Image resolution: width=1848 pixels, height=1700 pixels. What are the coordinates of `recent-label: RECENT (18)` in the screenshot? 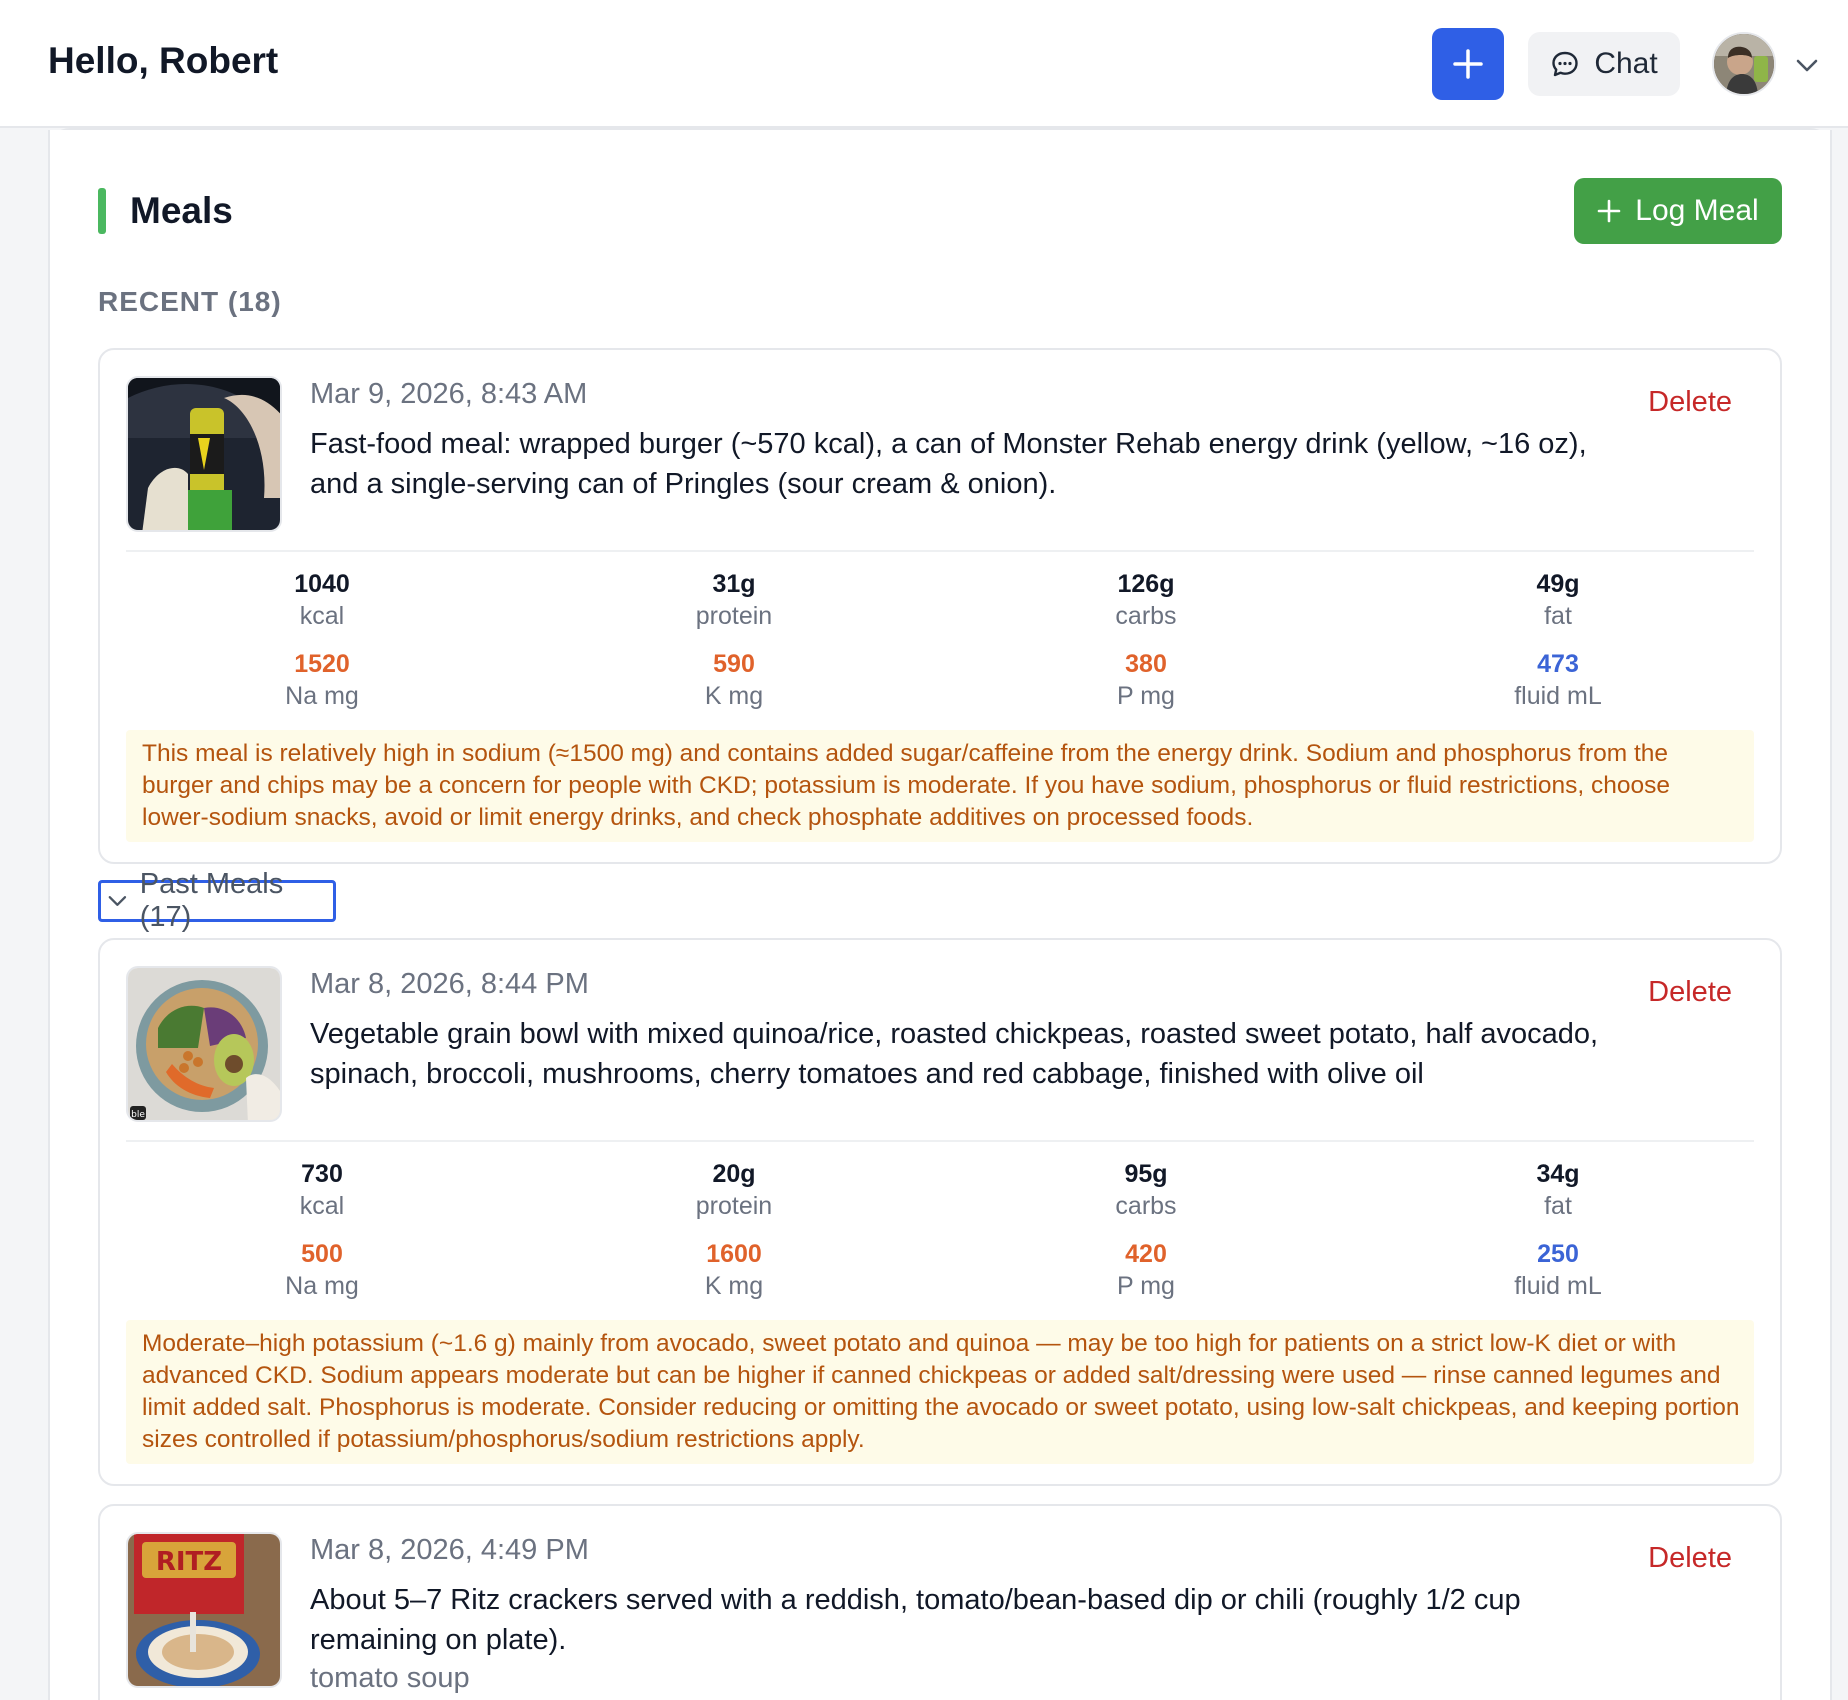 It's located at (190, 301).